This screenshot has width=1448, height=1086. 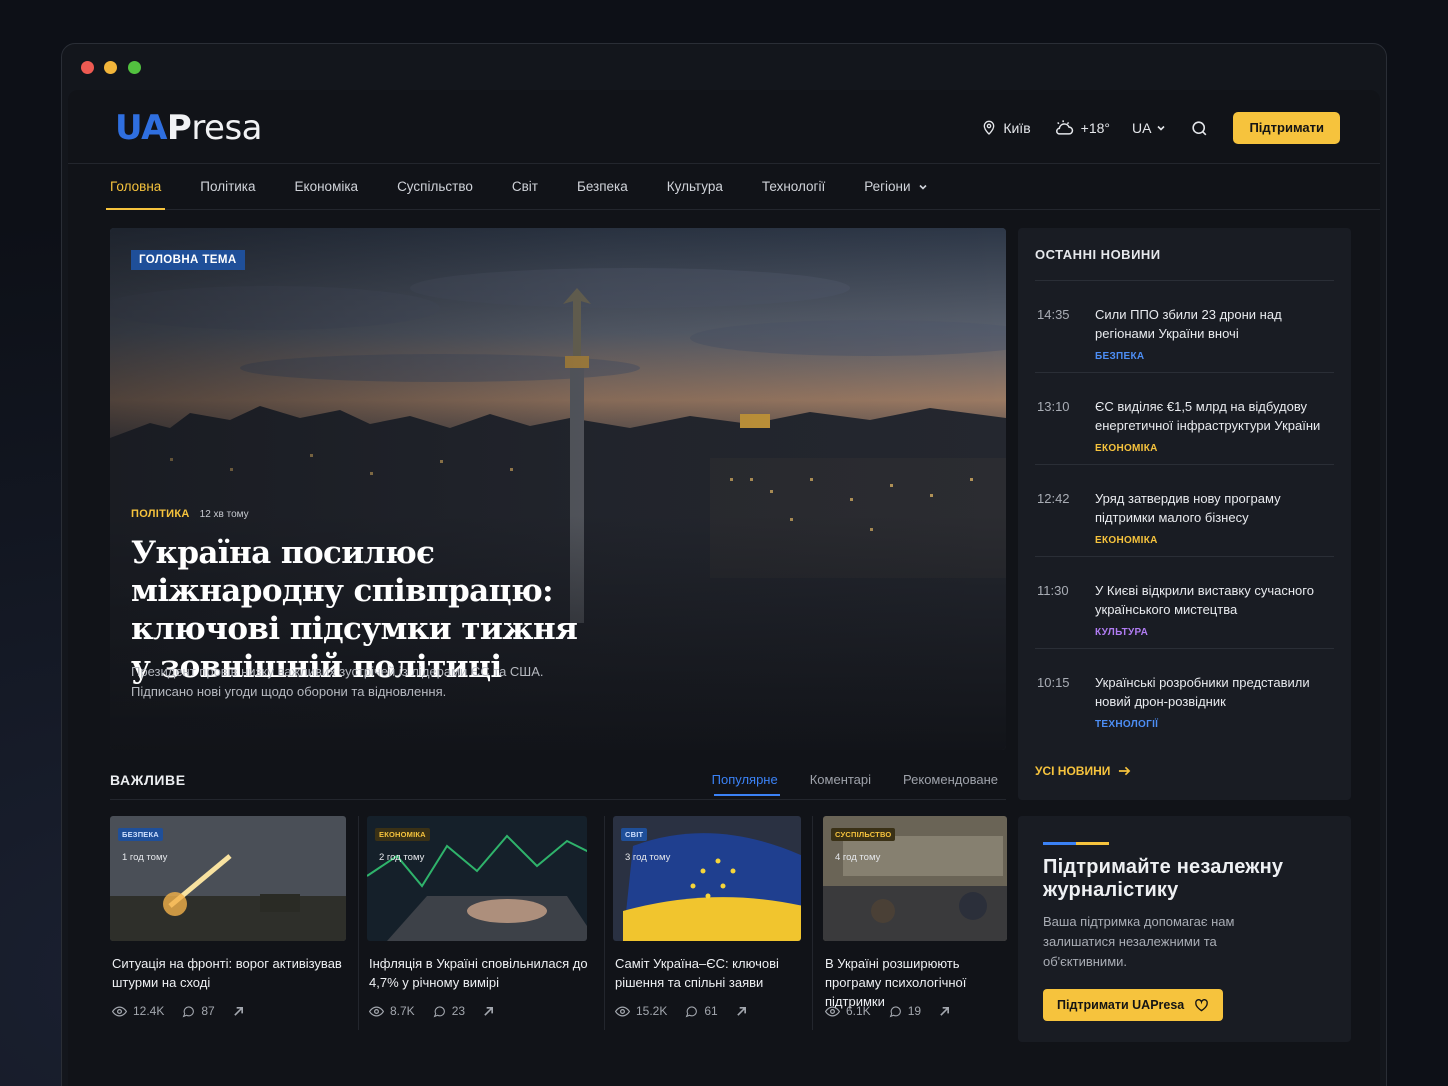 What do you see at coordinates (989, 127) in the screenshot?
I see `location-pin-icon` at bounding box center [989, 127].